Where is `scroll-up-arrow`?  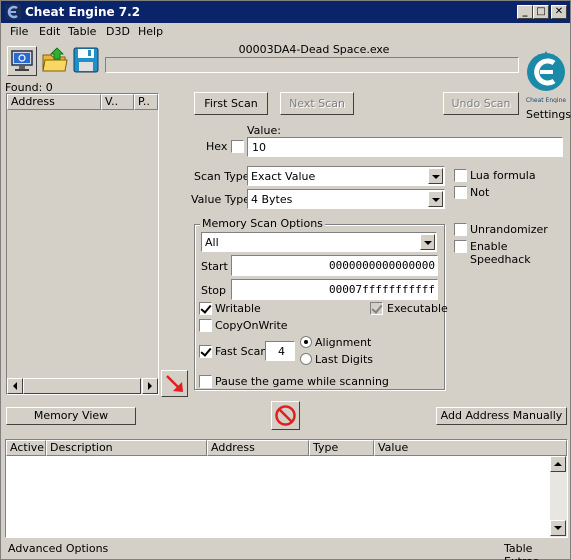 scroll-up-arrow is located at coordinates (558, 464).